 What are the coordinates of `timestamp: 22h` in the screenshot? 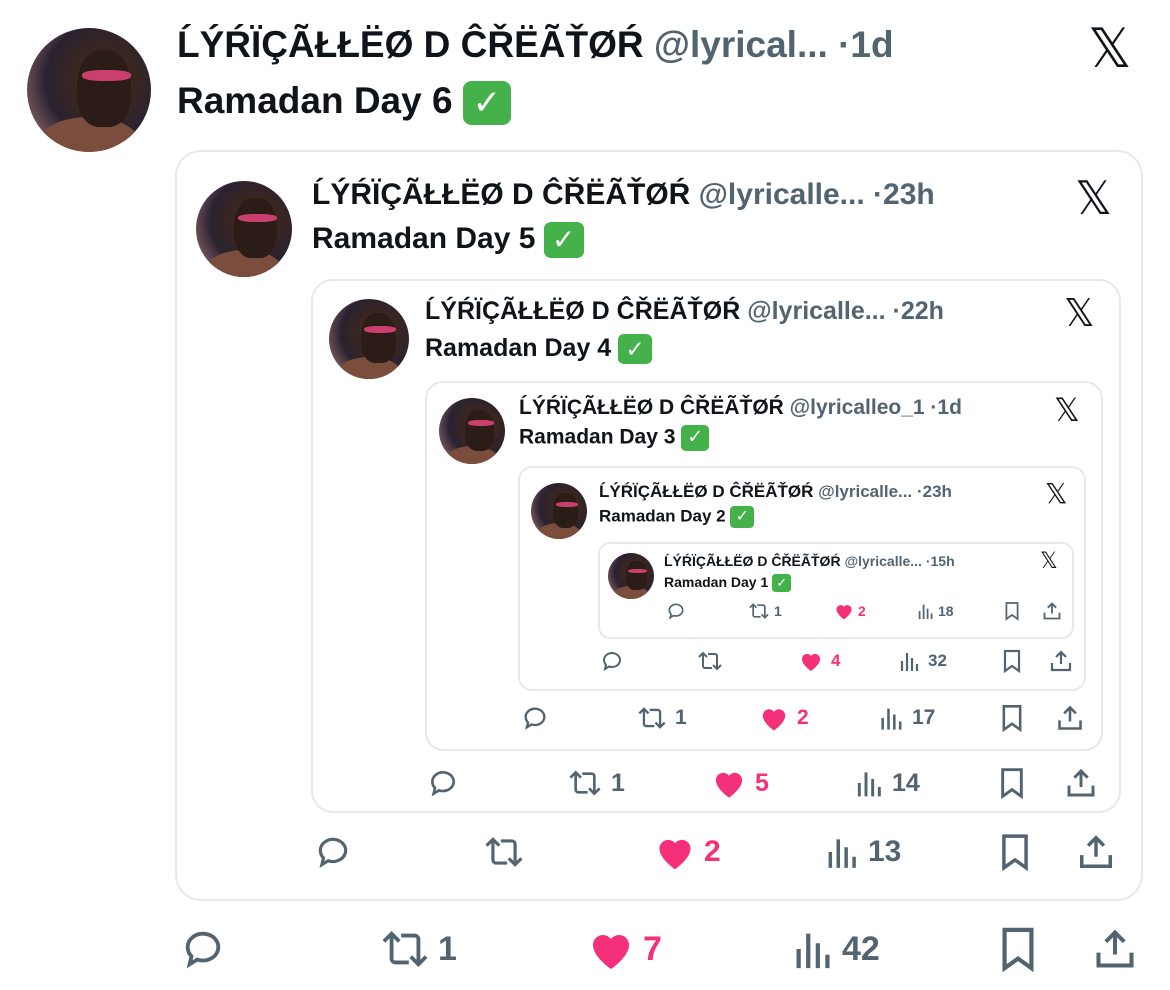 It's located at (922, 311).